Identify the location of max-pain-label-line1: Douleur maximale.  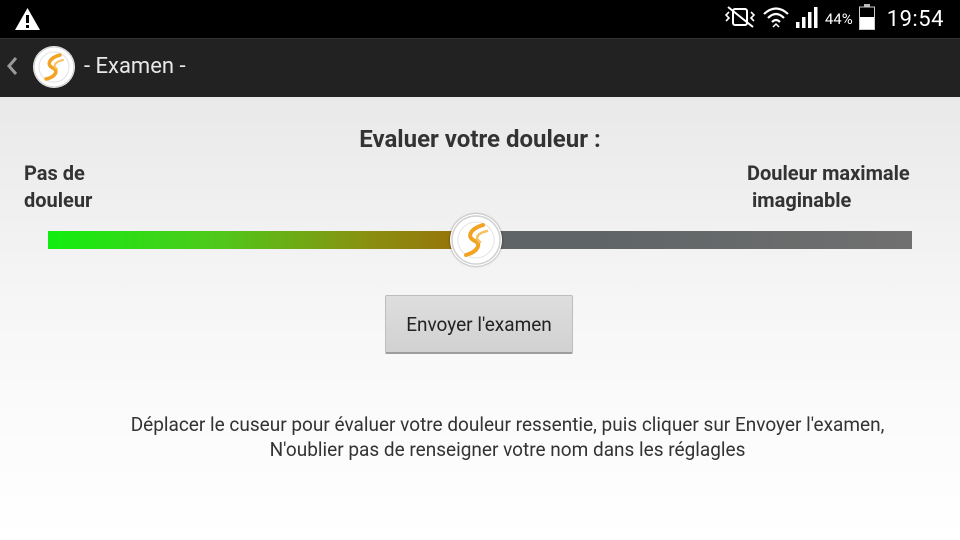
(828, 173).